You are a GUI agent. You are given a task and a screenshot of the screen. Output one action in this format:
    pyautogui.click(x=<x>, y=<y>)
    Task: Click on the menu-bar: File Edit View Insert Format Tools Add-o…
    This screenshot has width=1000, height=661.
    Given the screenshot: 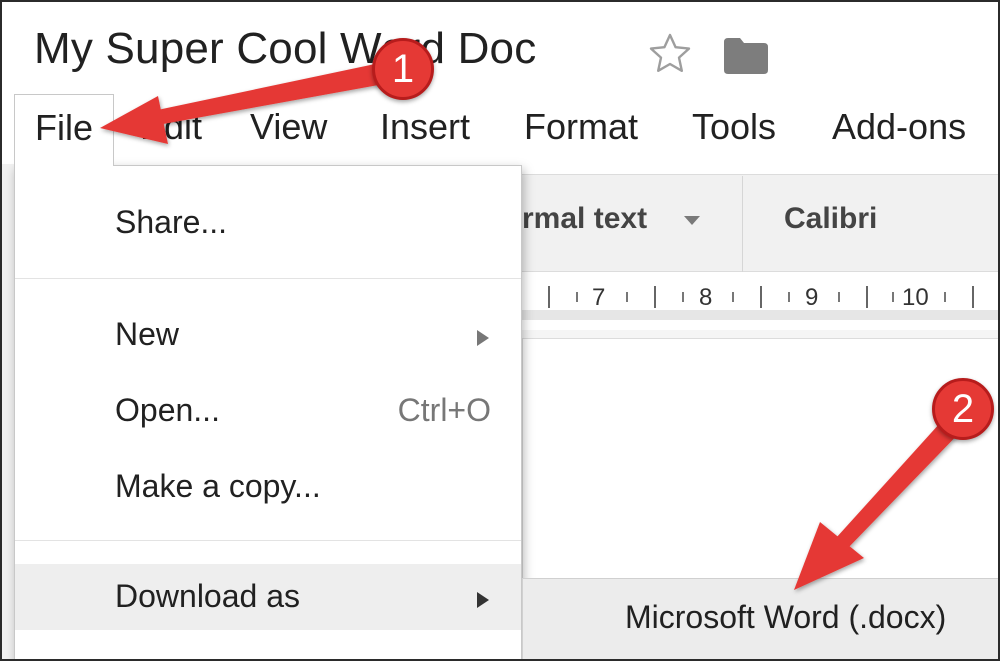 What is the action you would take?
    pyautogui.click(x=500, y=130)
    